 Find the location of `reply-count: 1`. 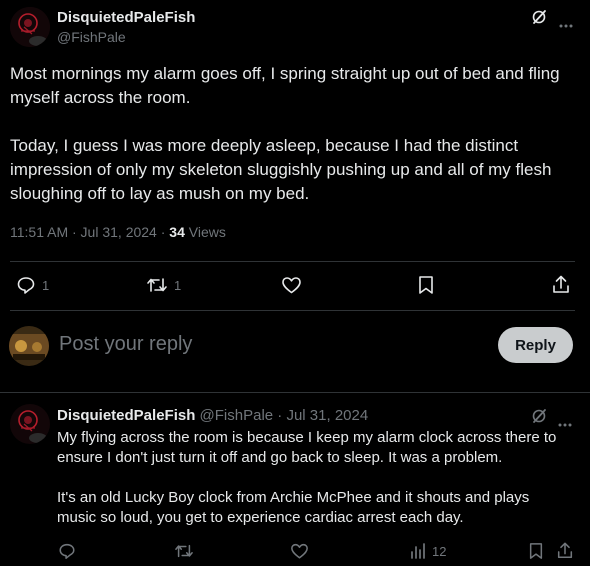

reply-count: 1 is located at coordinates (46, 285).